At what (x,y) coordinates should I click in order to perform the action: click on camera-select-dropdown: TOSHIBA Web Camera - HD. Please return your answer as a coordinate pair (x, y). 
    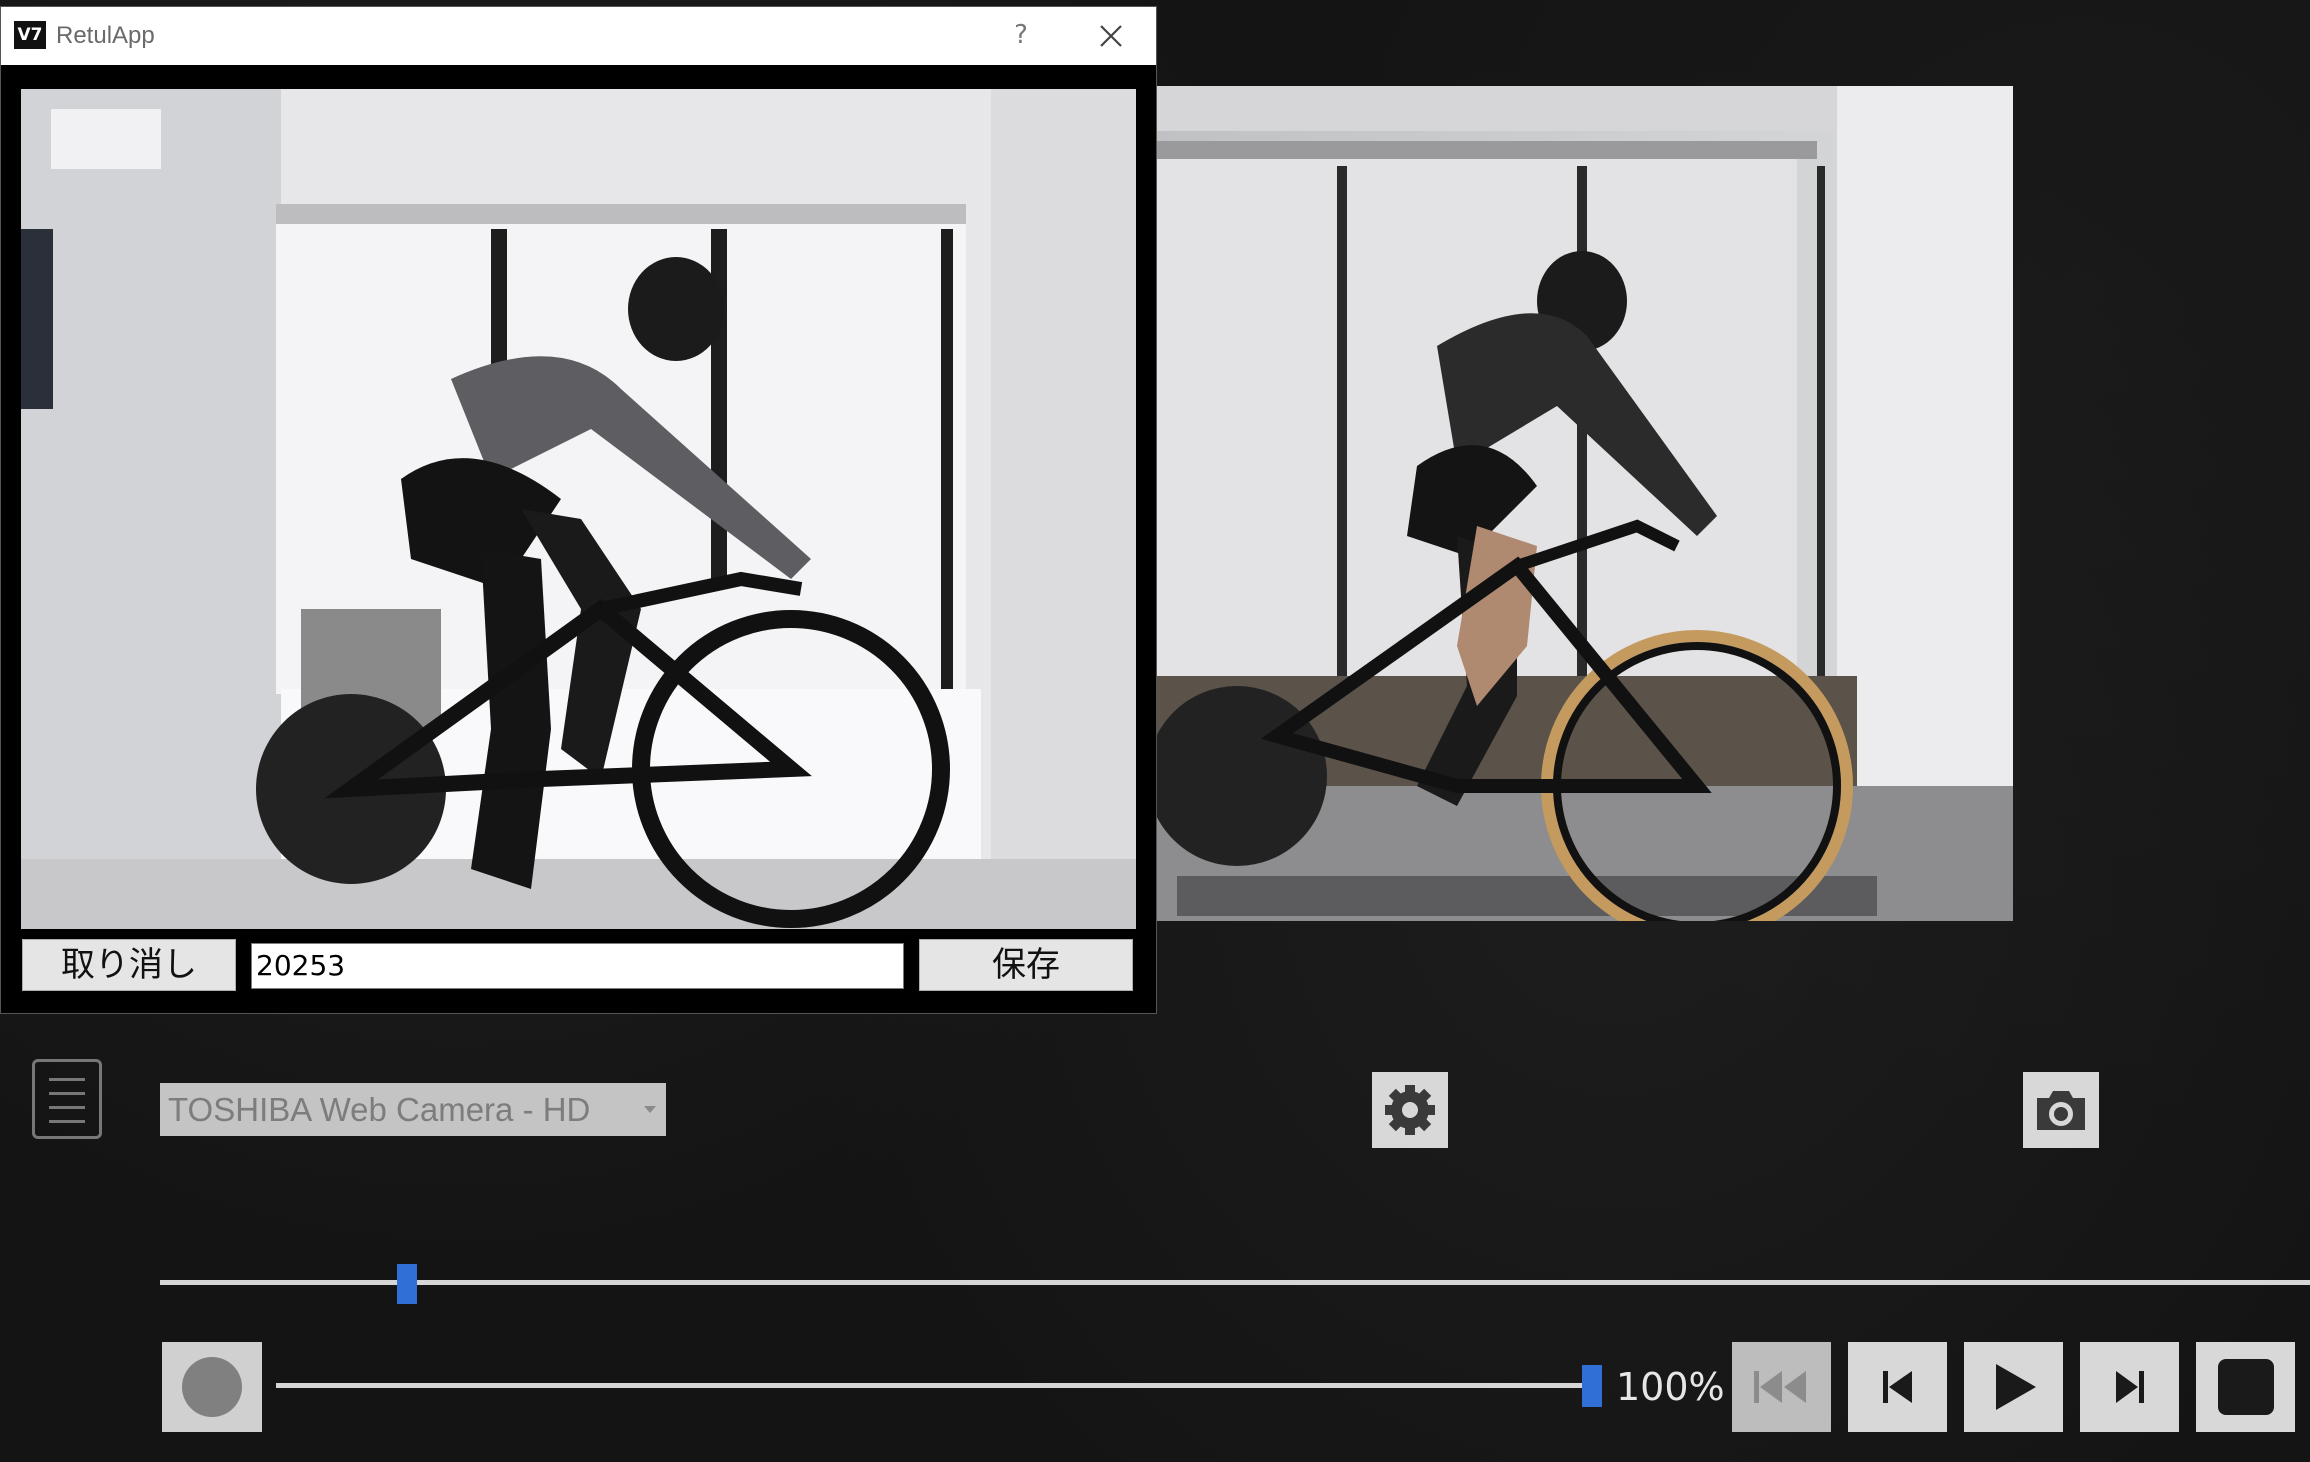
    Looking at the image, I should click on (413, 1109).